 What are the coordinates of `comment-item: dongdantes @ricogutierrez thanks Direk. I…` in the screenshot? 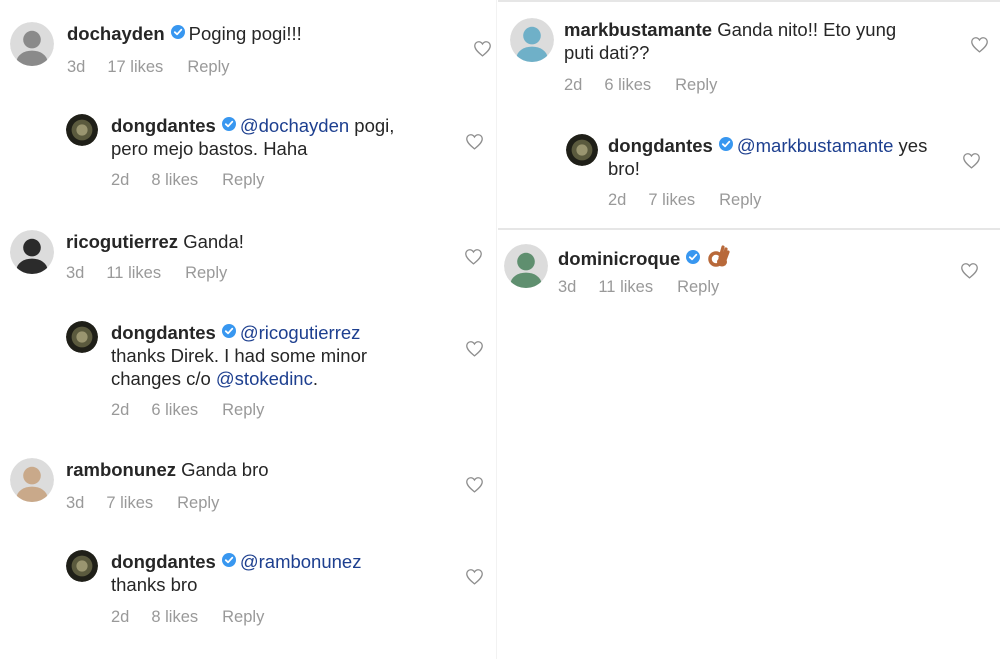 It's located at (280, 373).